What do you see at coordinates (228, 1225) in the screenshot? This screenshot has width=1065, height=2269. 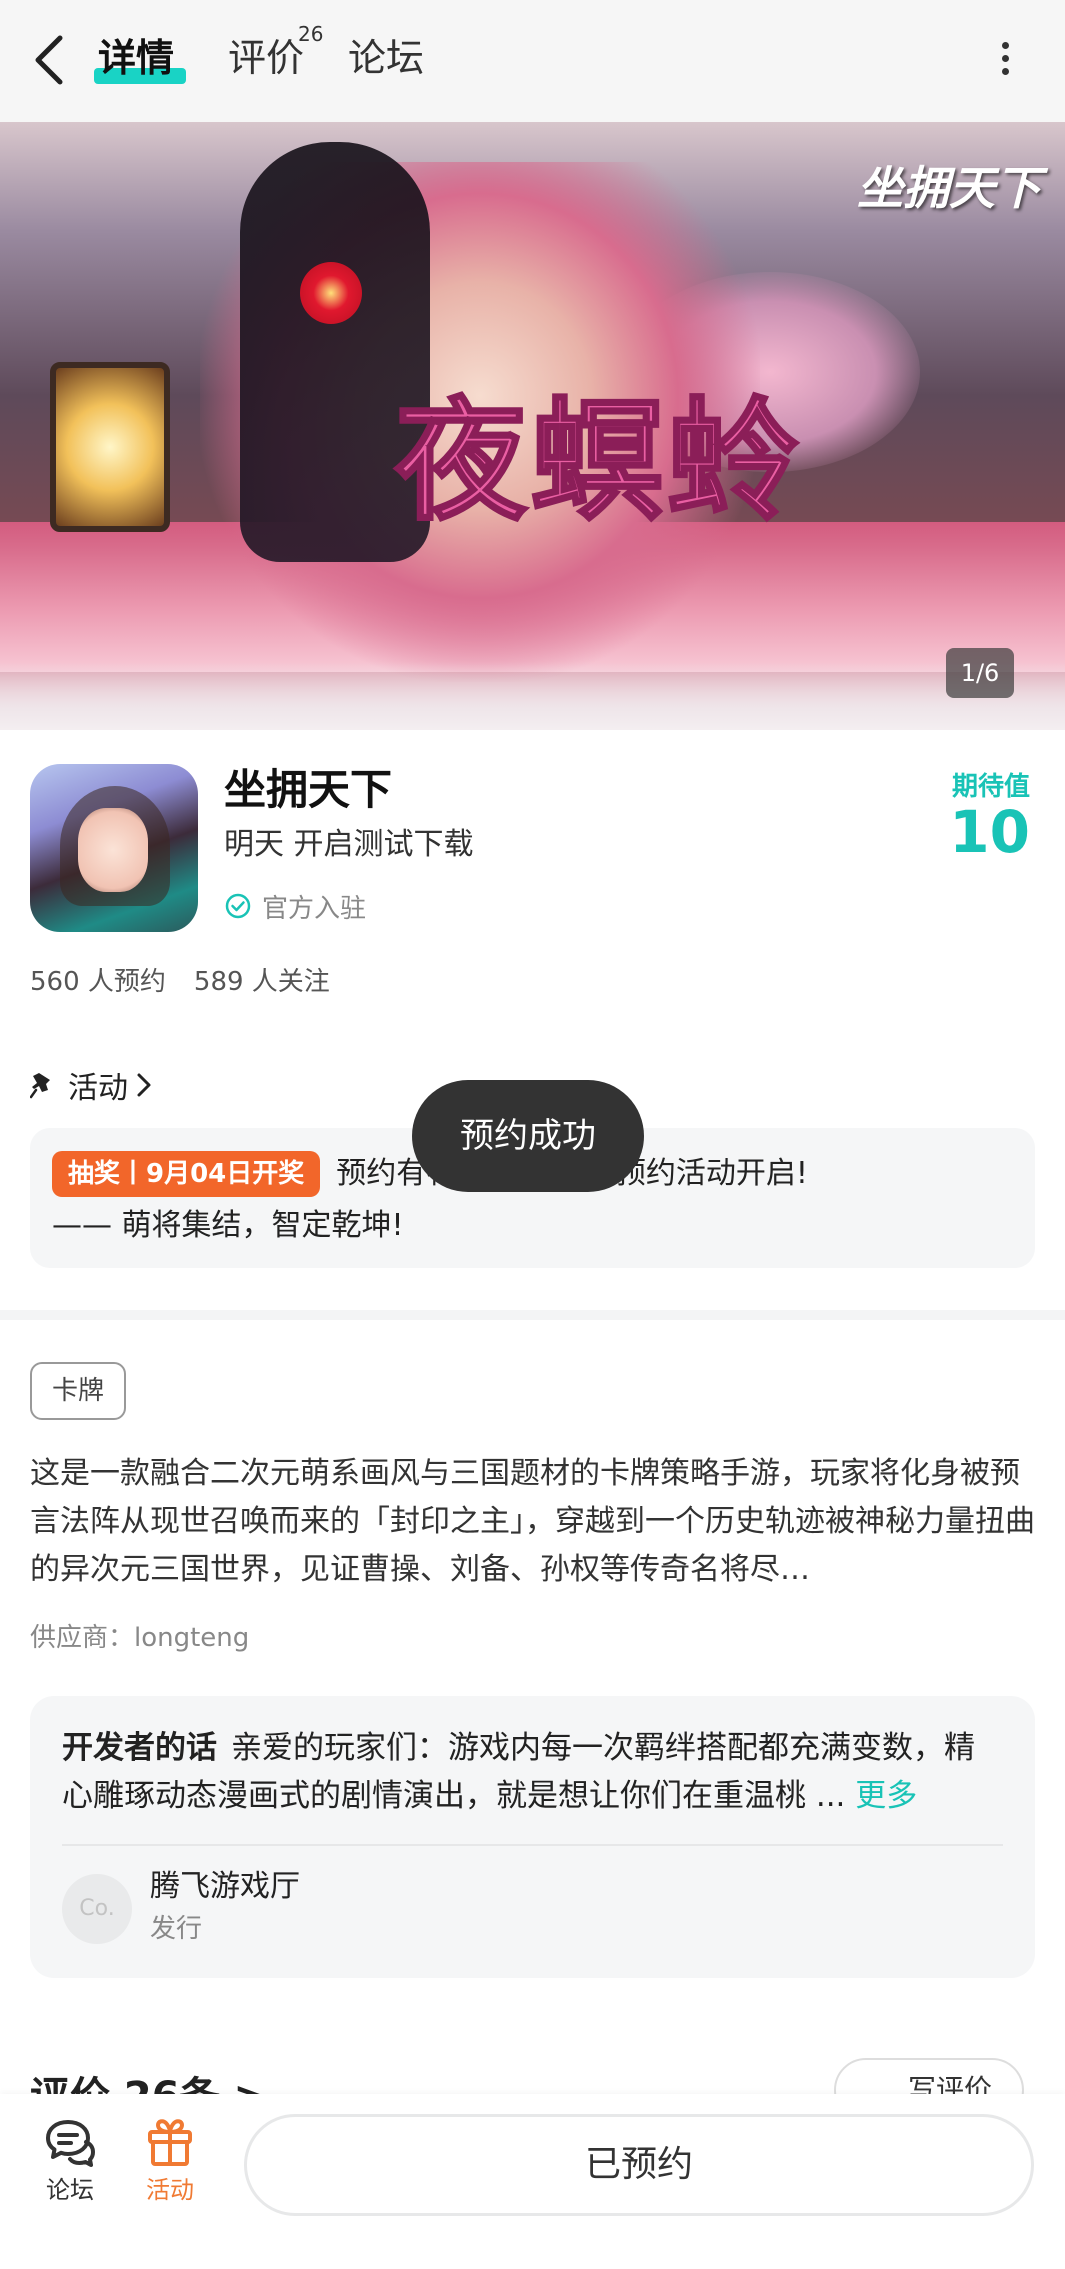 I see `activity-description-line2: —— 萌将集结，智定乾坤!` at bounding box center [228, 1225].